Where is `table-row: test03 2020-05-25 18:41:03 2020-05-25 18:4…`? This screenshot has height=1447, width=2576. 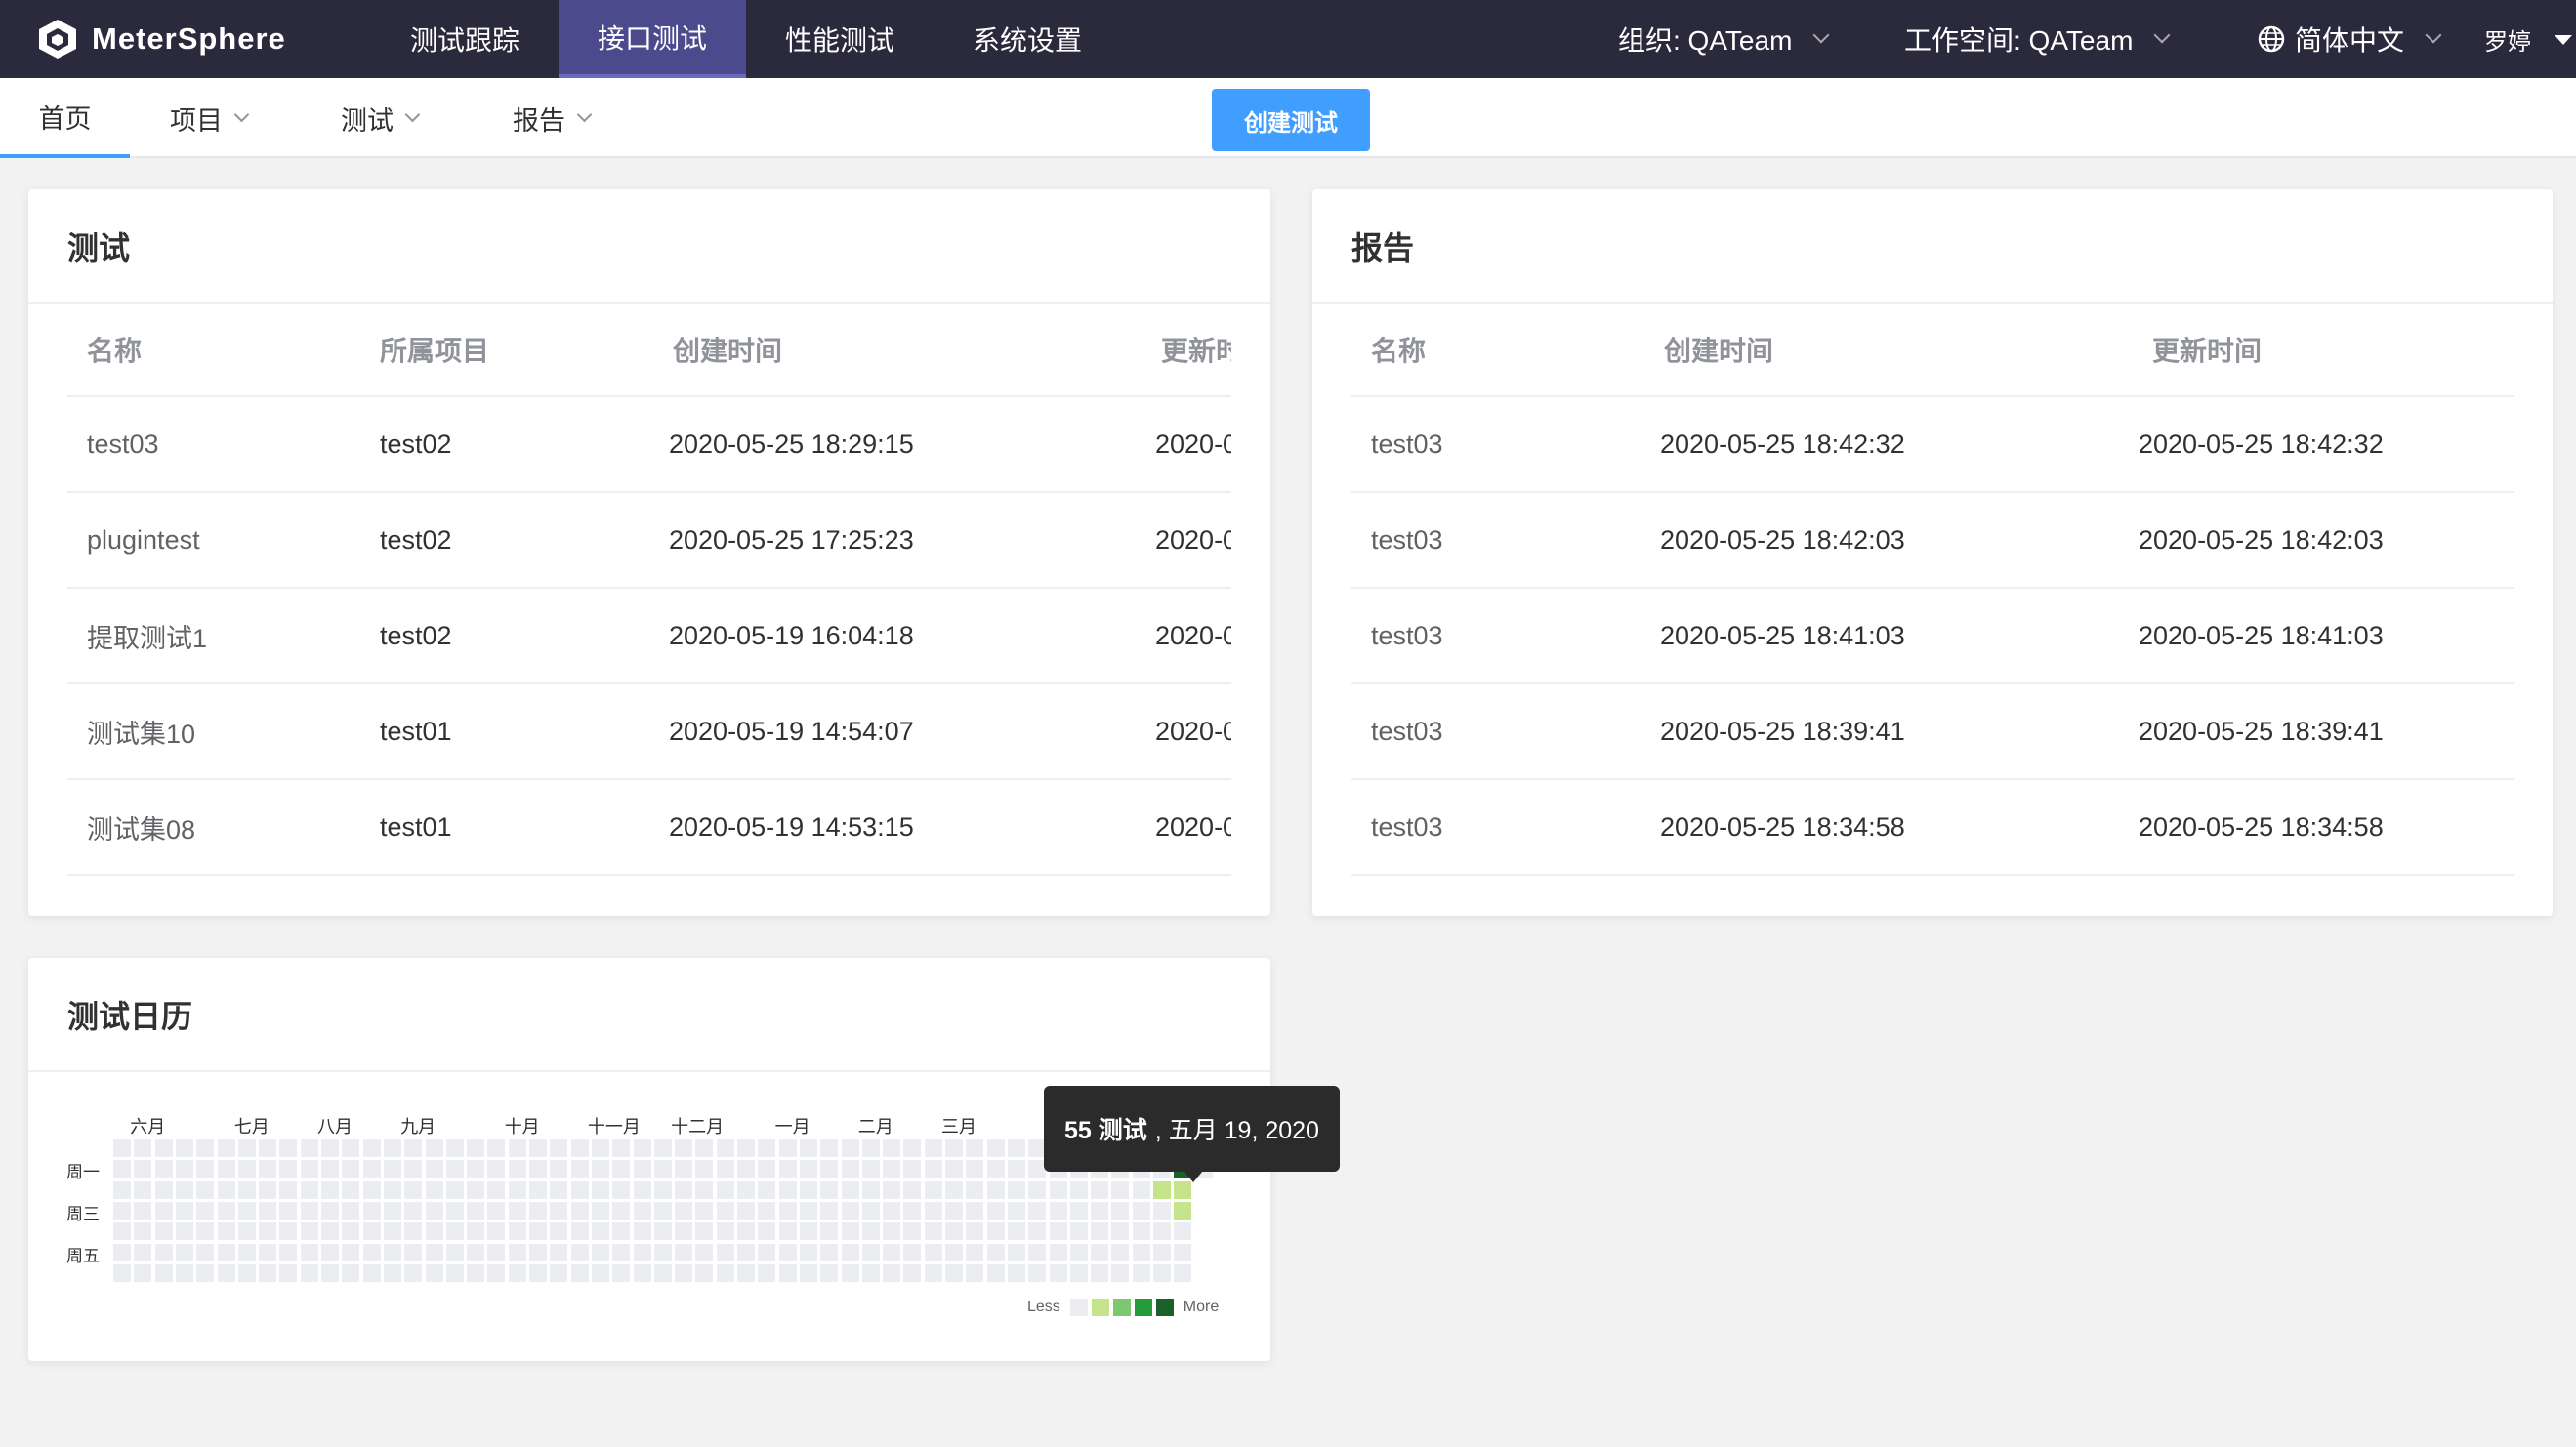
table-row: test03 2020-05-25 18:41:03 2020-05-25 18:4… is located at coordinates (1933, 637).